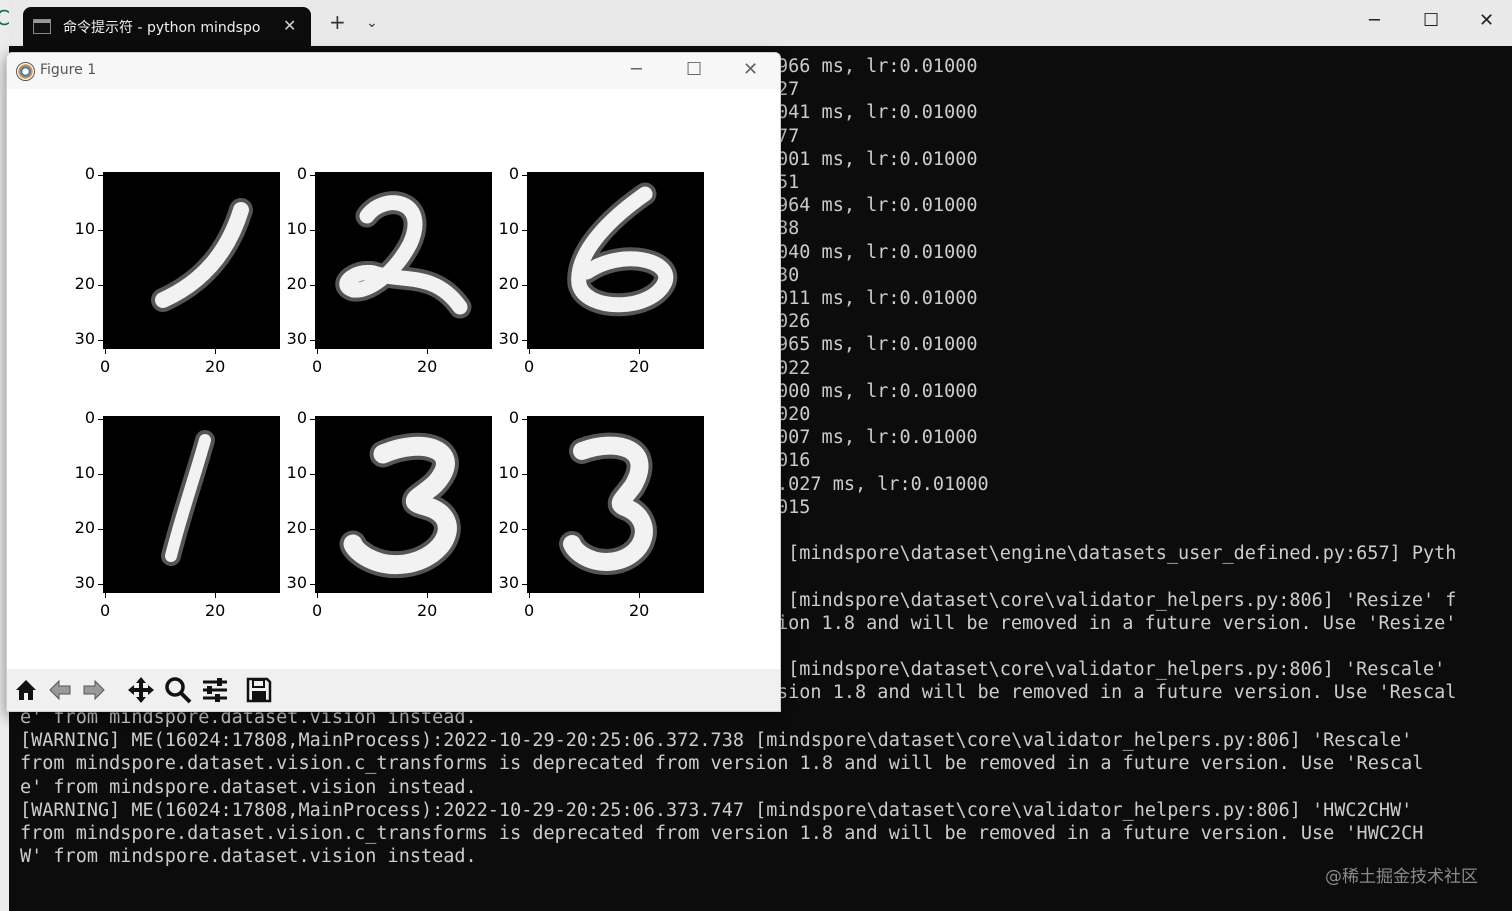 This screenshot has width=1512, height=911. What do you see at coordinates (289, 25) in the screenshot?
I see `tab-close-icon: ✕` at bounding box center [289, 25].